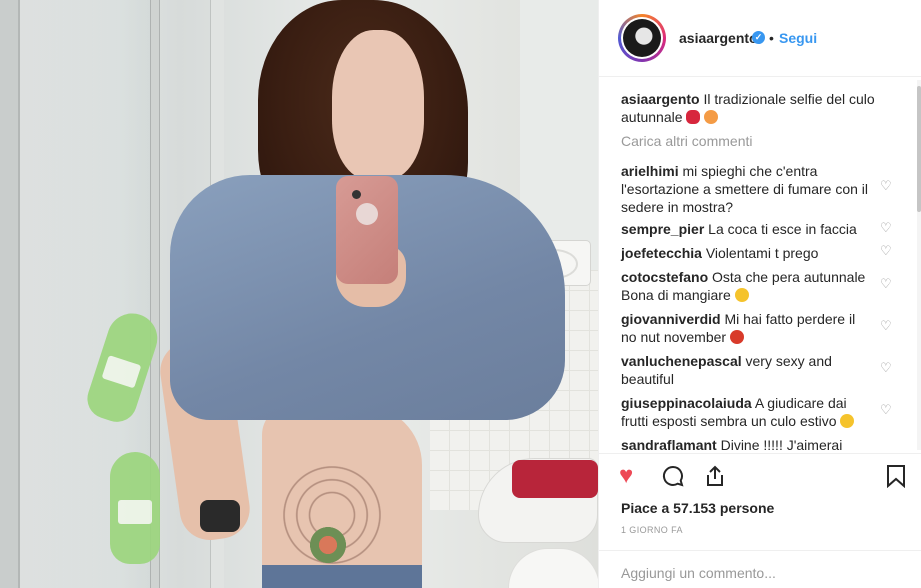  Describe the element at coordinates (756, 573) in the screenshot. I see `add-comment-input` at that location.